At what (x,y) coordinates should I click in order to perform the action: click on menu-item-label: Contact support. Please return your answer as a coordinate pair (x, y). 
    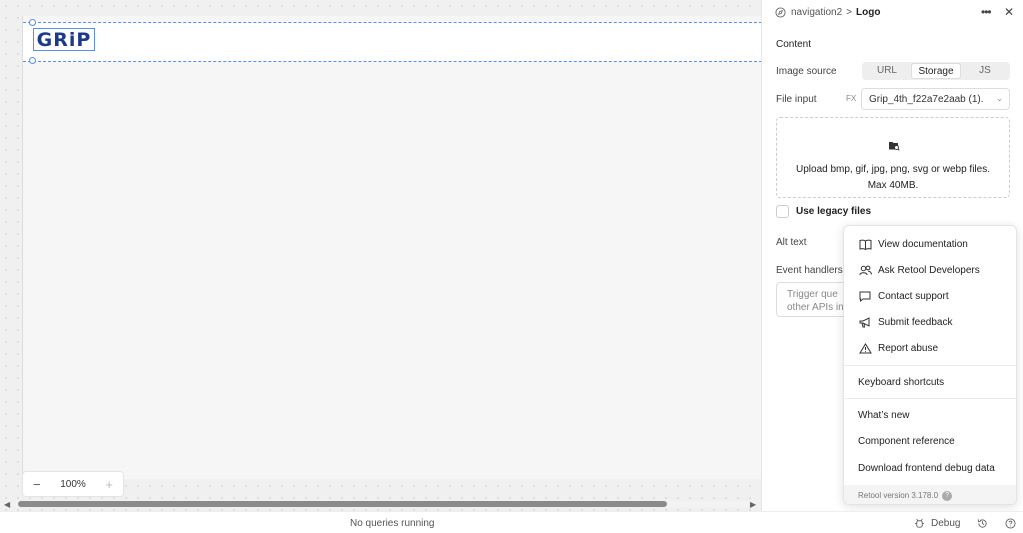
    Looking at the image, I should click on (913, 296).